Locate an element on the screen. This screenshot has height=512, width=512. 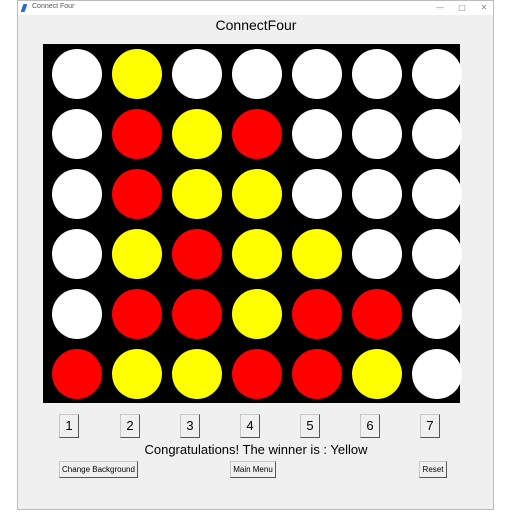
change-background-button: Change Background is located at coordinates (98, 469).